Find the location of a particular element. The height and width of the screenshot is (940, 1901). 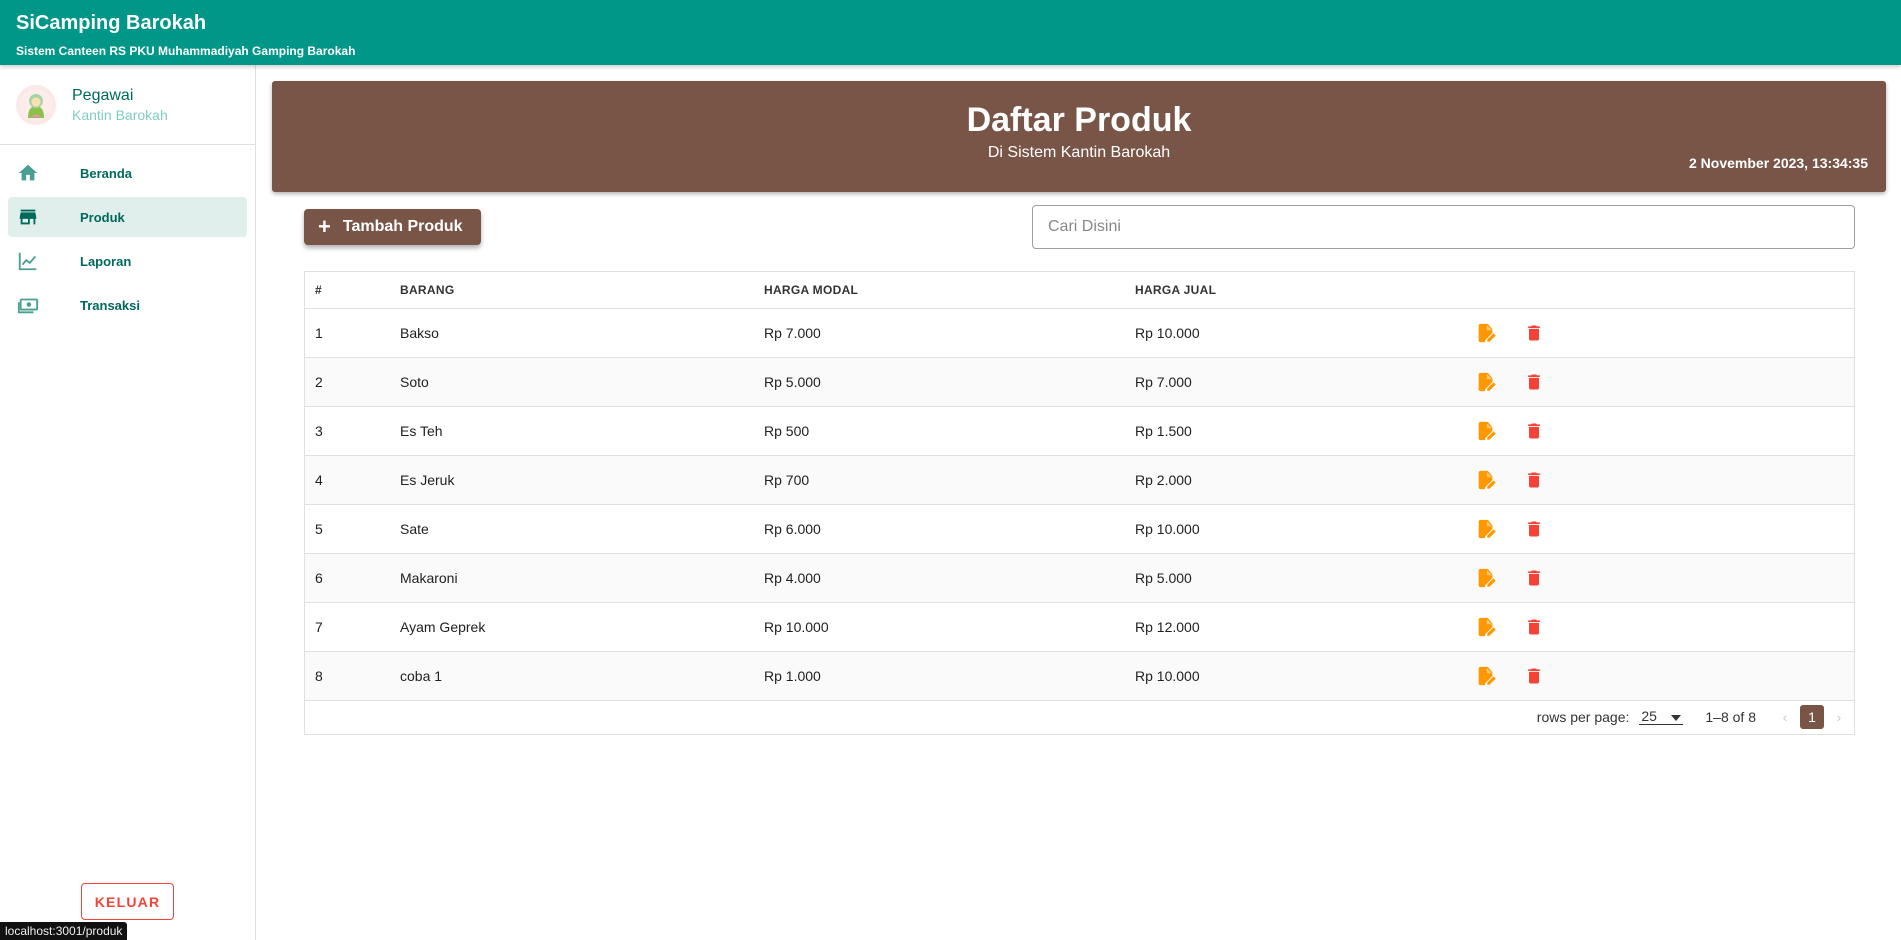

sidebar-item-transaksi: Transaksi is located at coordinates (127, 305).